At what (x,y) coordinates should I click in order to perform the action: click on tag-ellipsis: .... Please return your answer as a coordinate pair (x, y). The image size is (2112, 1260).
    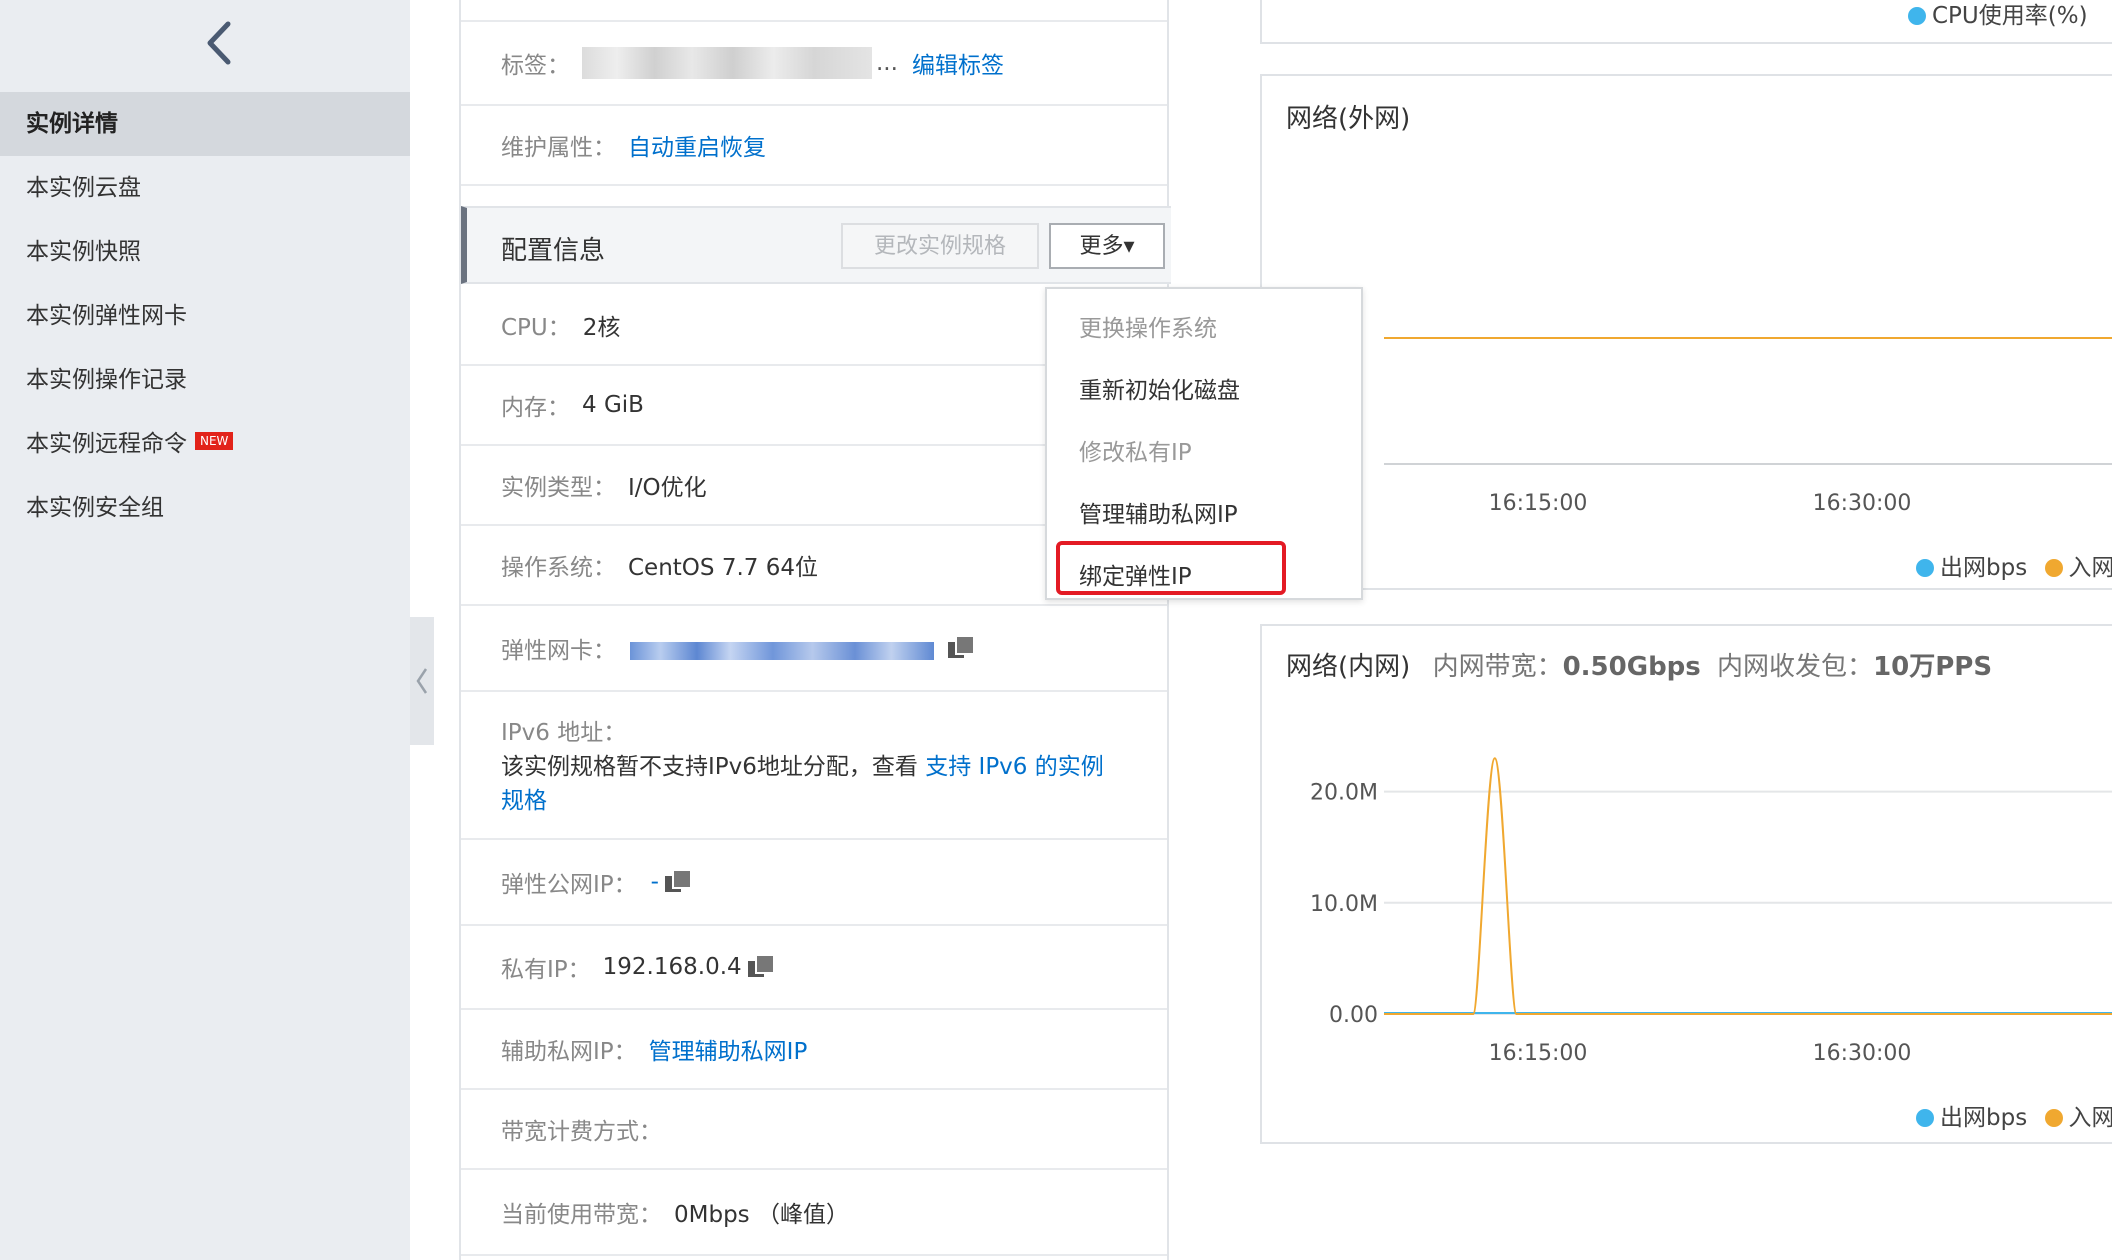
    Looking at the image, I should click on (887, 63).